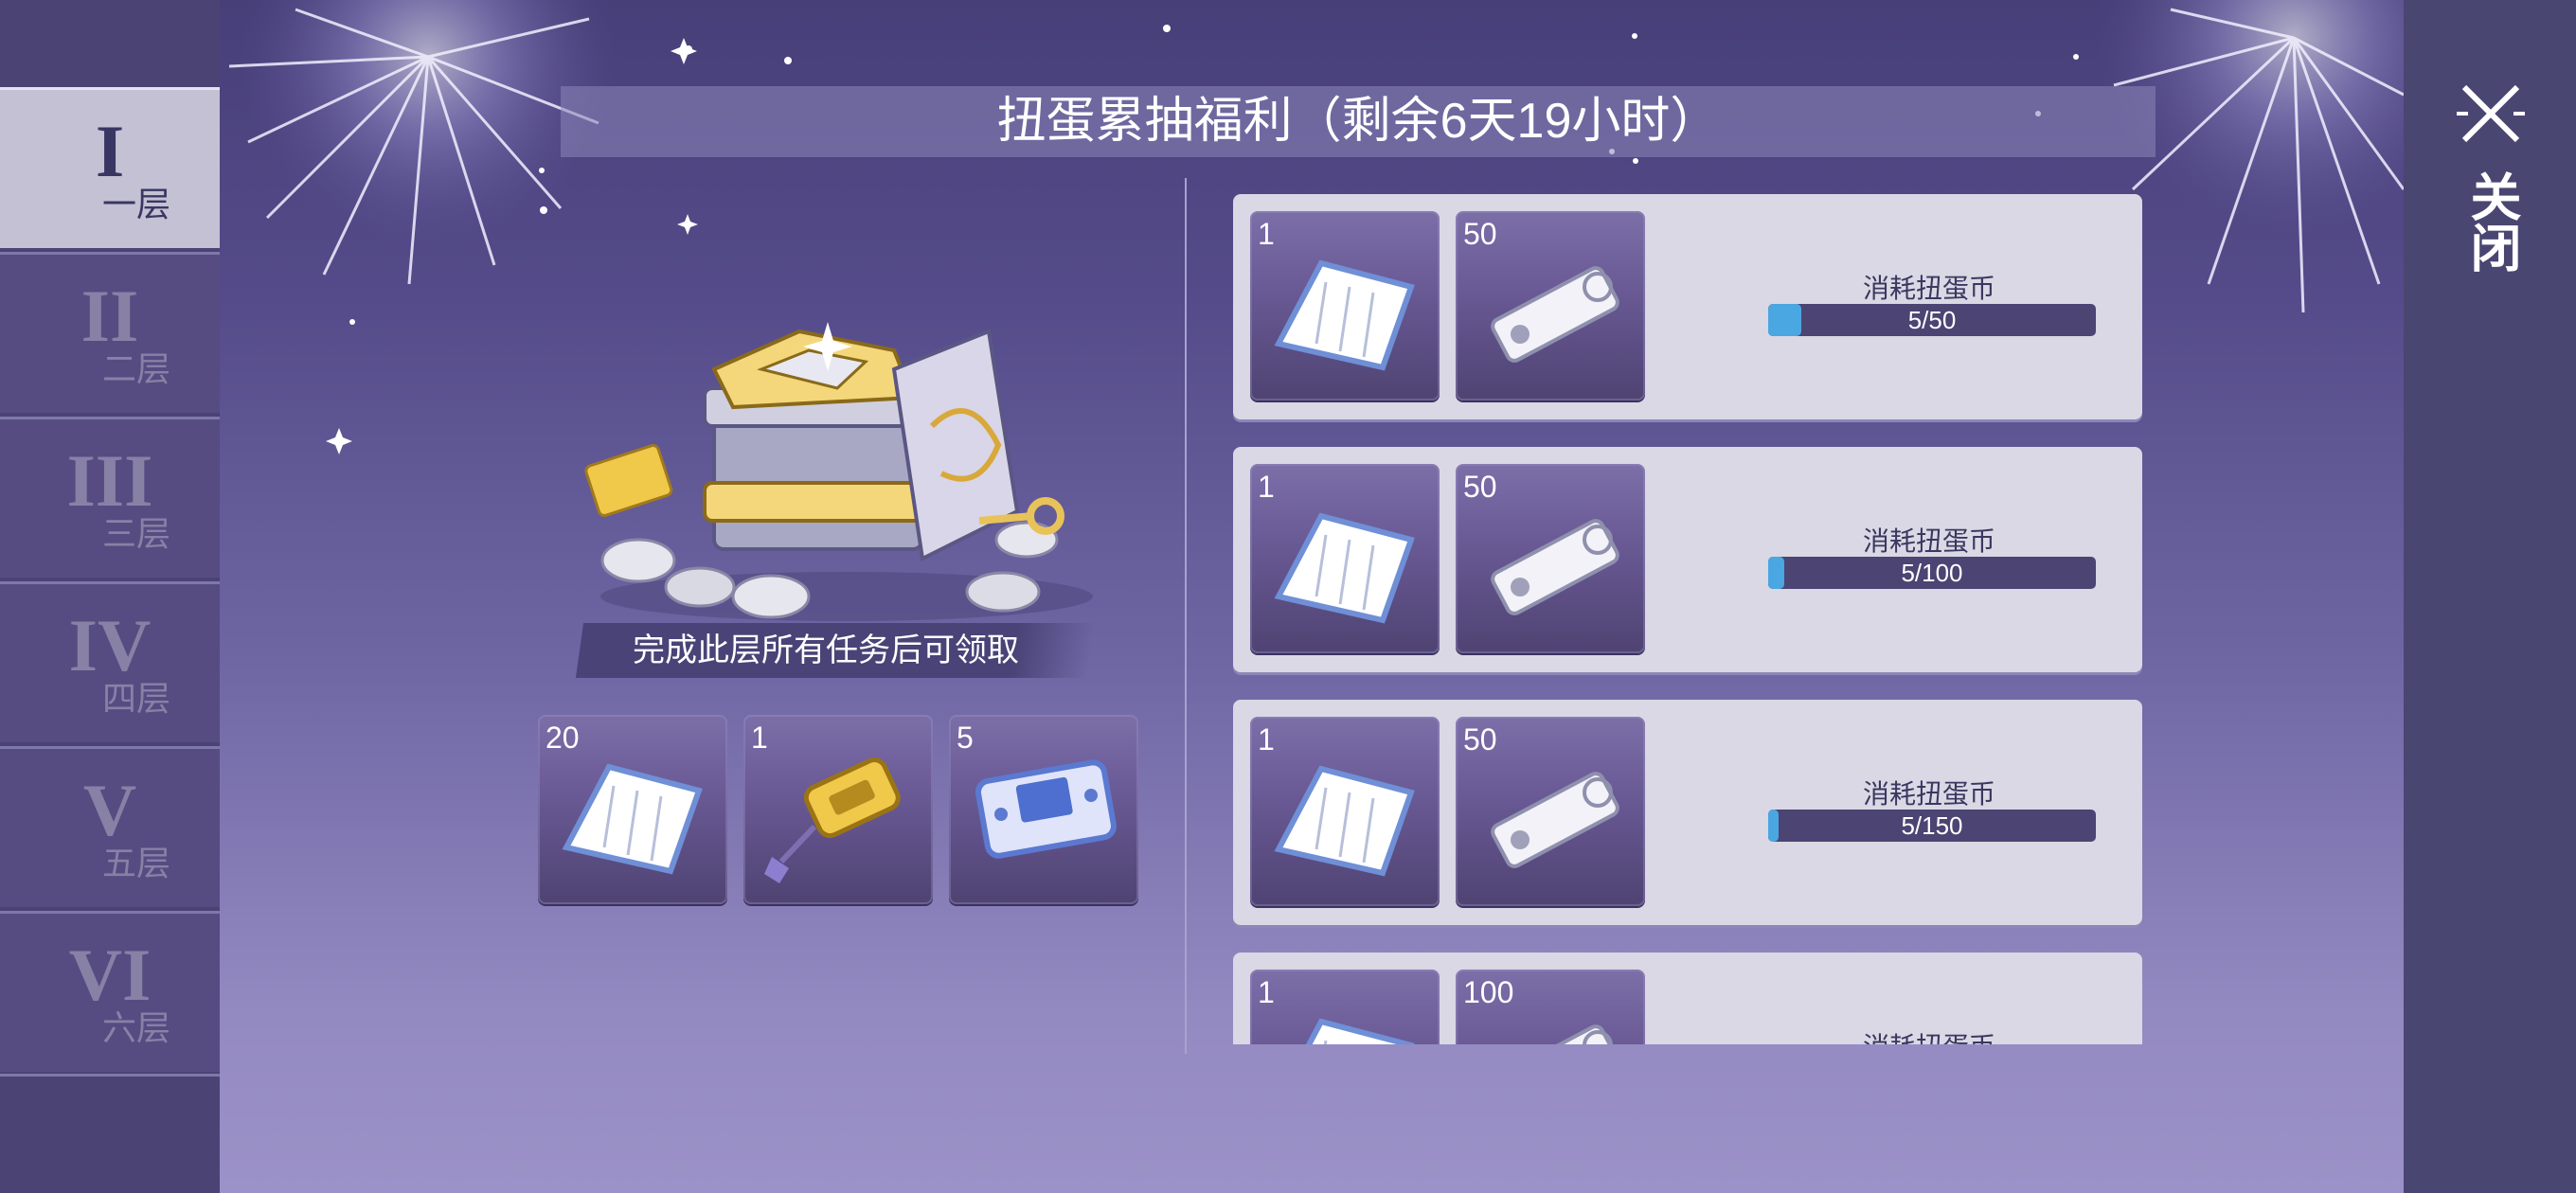 The height and width of the screenshot is (1193, 2576). What do you see at coordinates (1687, 306) in the screenshot?
I see `task-card: 1 50 消耗扭蛋币 5/50` at bounding box center [1687, 306].